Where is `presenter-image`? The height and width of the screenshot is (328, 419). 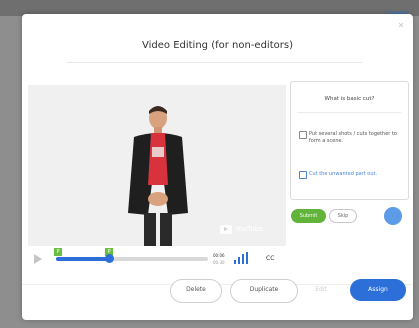 presenter-image is located at coordinates (158, 176).